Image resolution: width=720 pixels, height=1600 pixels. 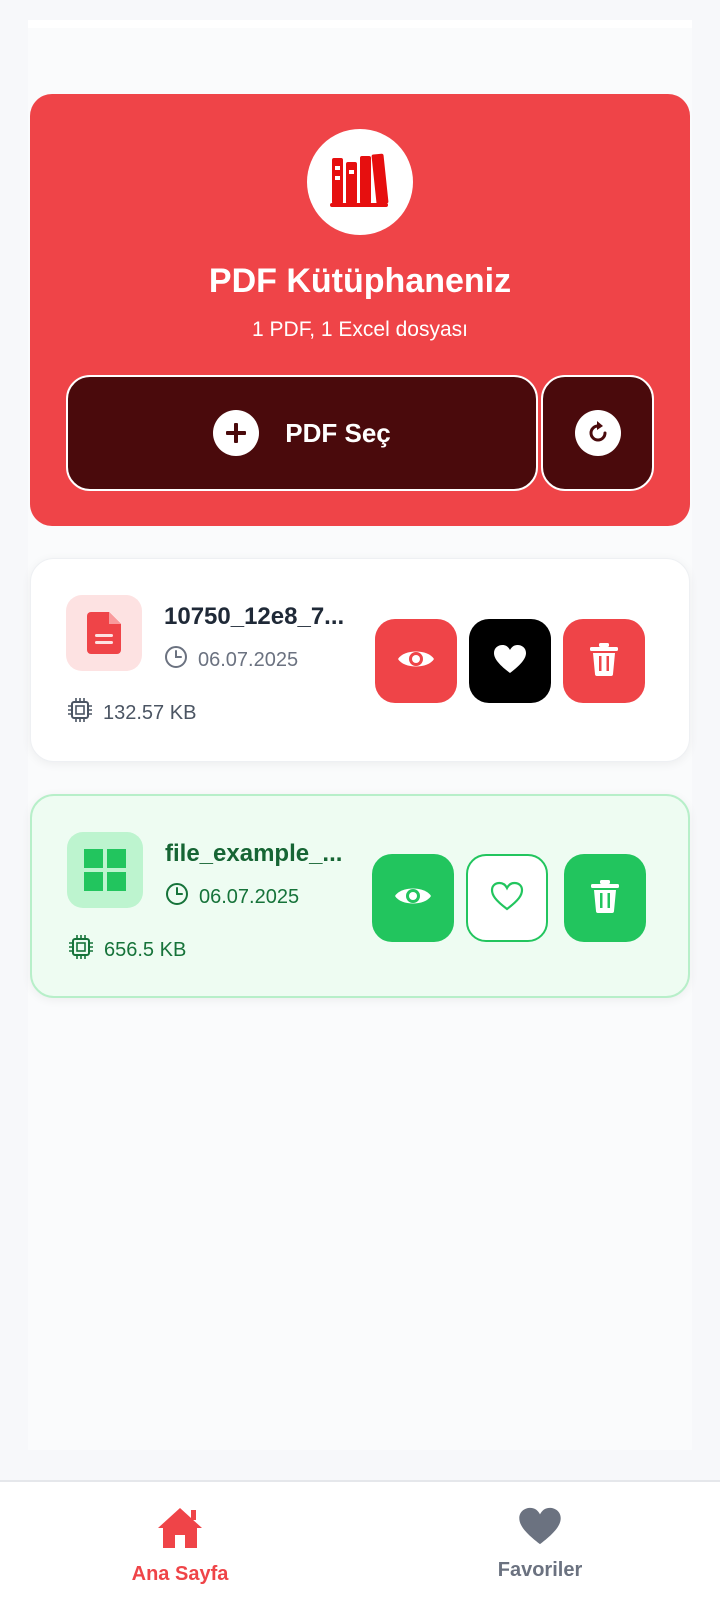 I want to click on refresh-button, so click(x=597, y=433).